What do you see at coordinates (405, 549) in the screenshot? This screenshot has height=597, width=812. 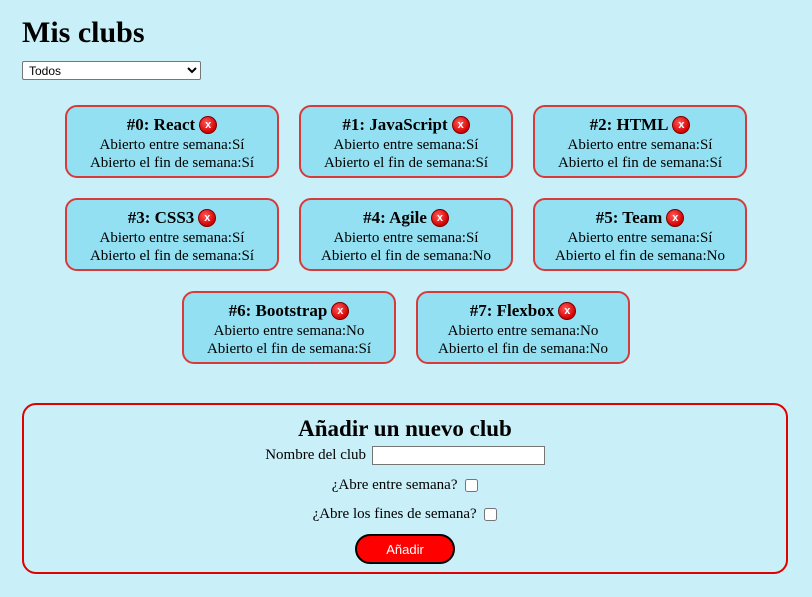 I see `add-club-button: Añadir` at bounding box center [405, 549].